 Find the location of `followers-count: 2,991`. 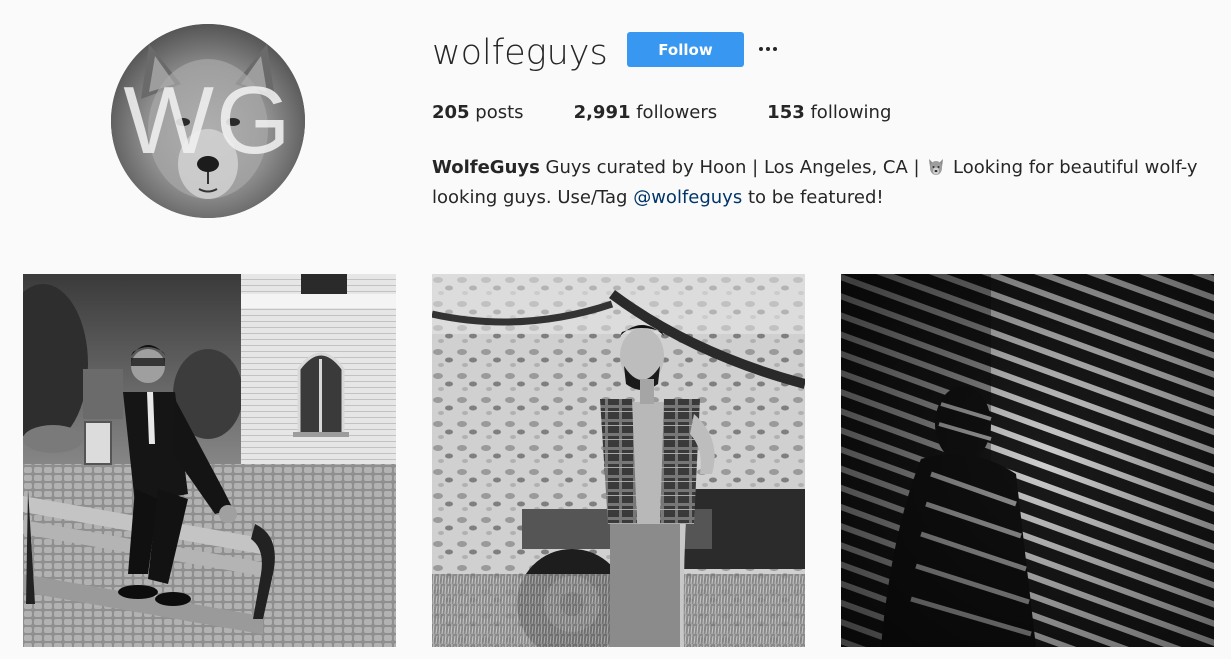

followers-count: 2,991 is located at coordinates (602, 112).